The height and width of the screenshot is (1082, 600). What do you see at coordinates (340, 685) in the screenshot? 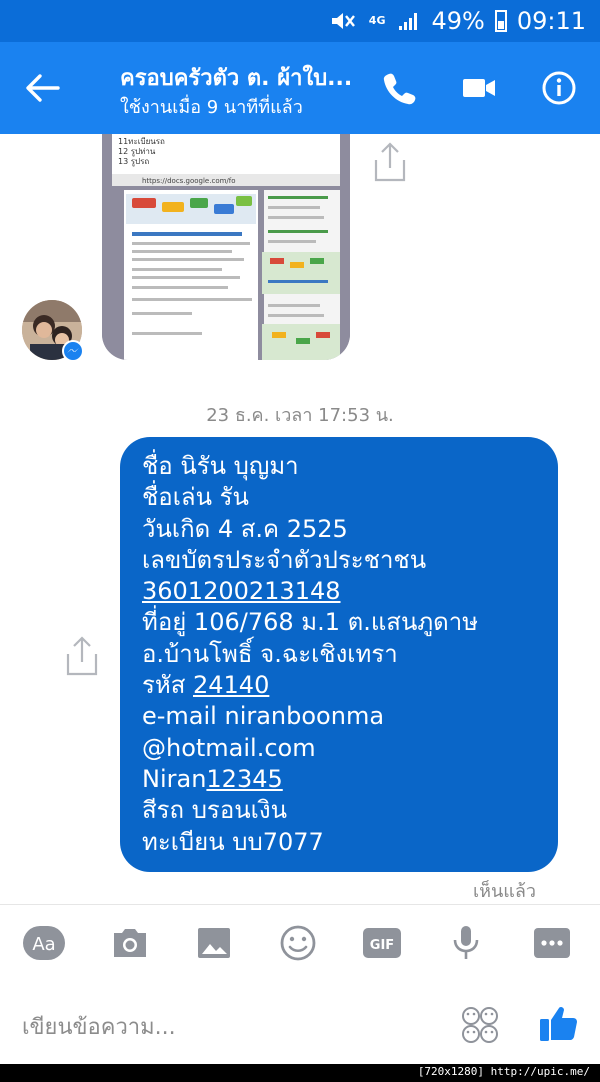
I see `message-line: รหัส 24140` at bounding box center [340, 685].